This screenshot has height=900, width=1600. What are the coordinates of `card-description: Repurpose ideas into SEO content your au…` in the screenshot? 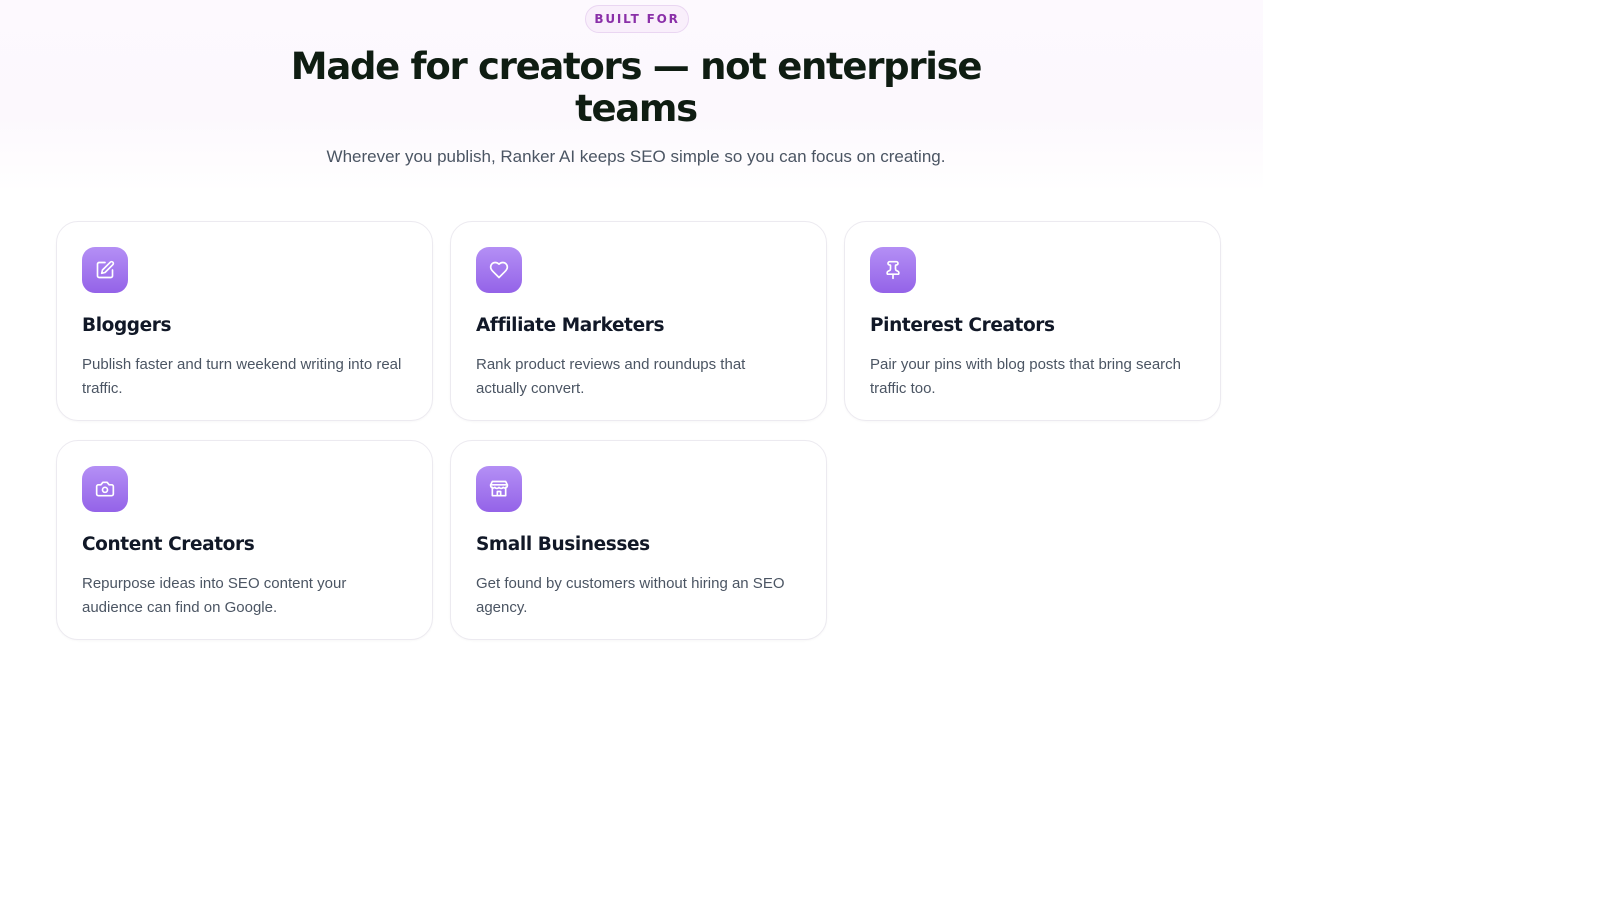 It's located at (214, 595).